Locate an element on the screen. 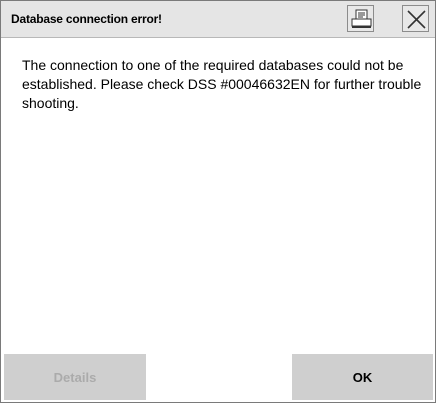 The width and height of the screenshot is (436, 403). dialog-title: Database connection error! is located at coordinates (86, 19).